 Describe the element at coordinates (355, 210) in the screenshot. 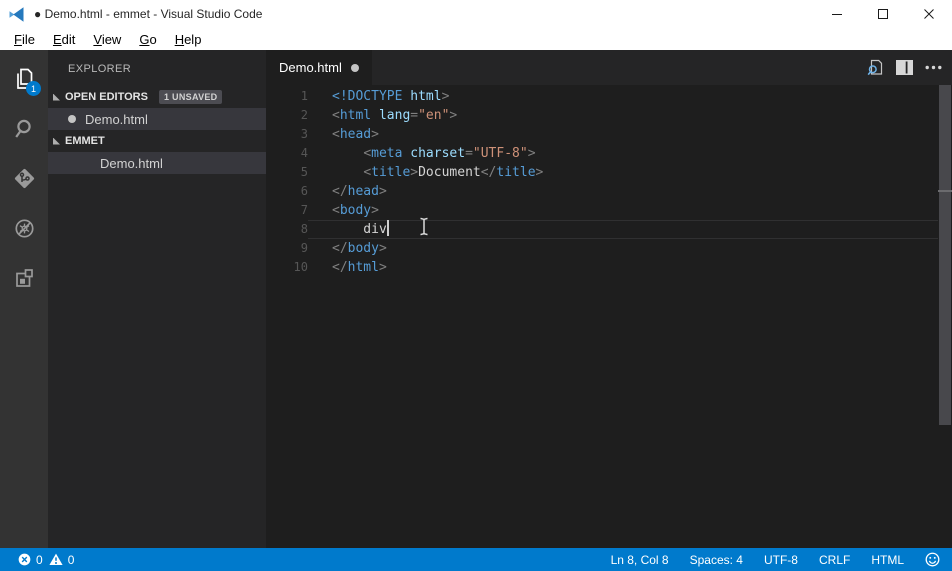

I see `line-content: <body>` at that location.